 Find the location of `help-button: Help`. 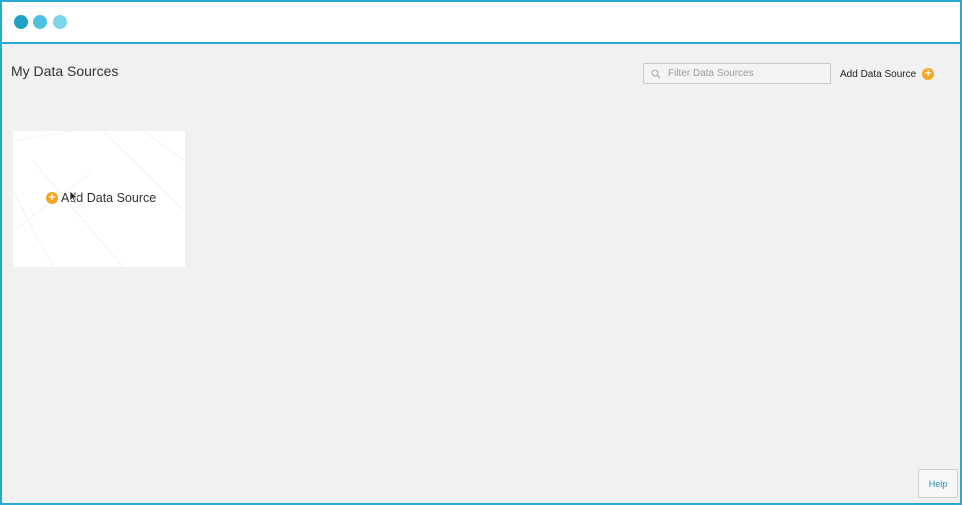

help-button: Help is located at coordinates (938, 483).